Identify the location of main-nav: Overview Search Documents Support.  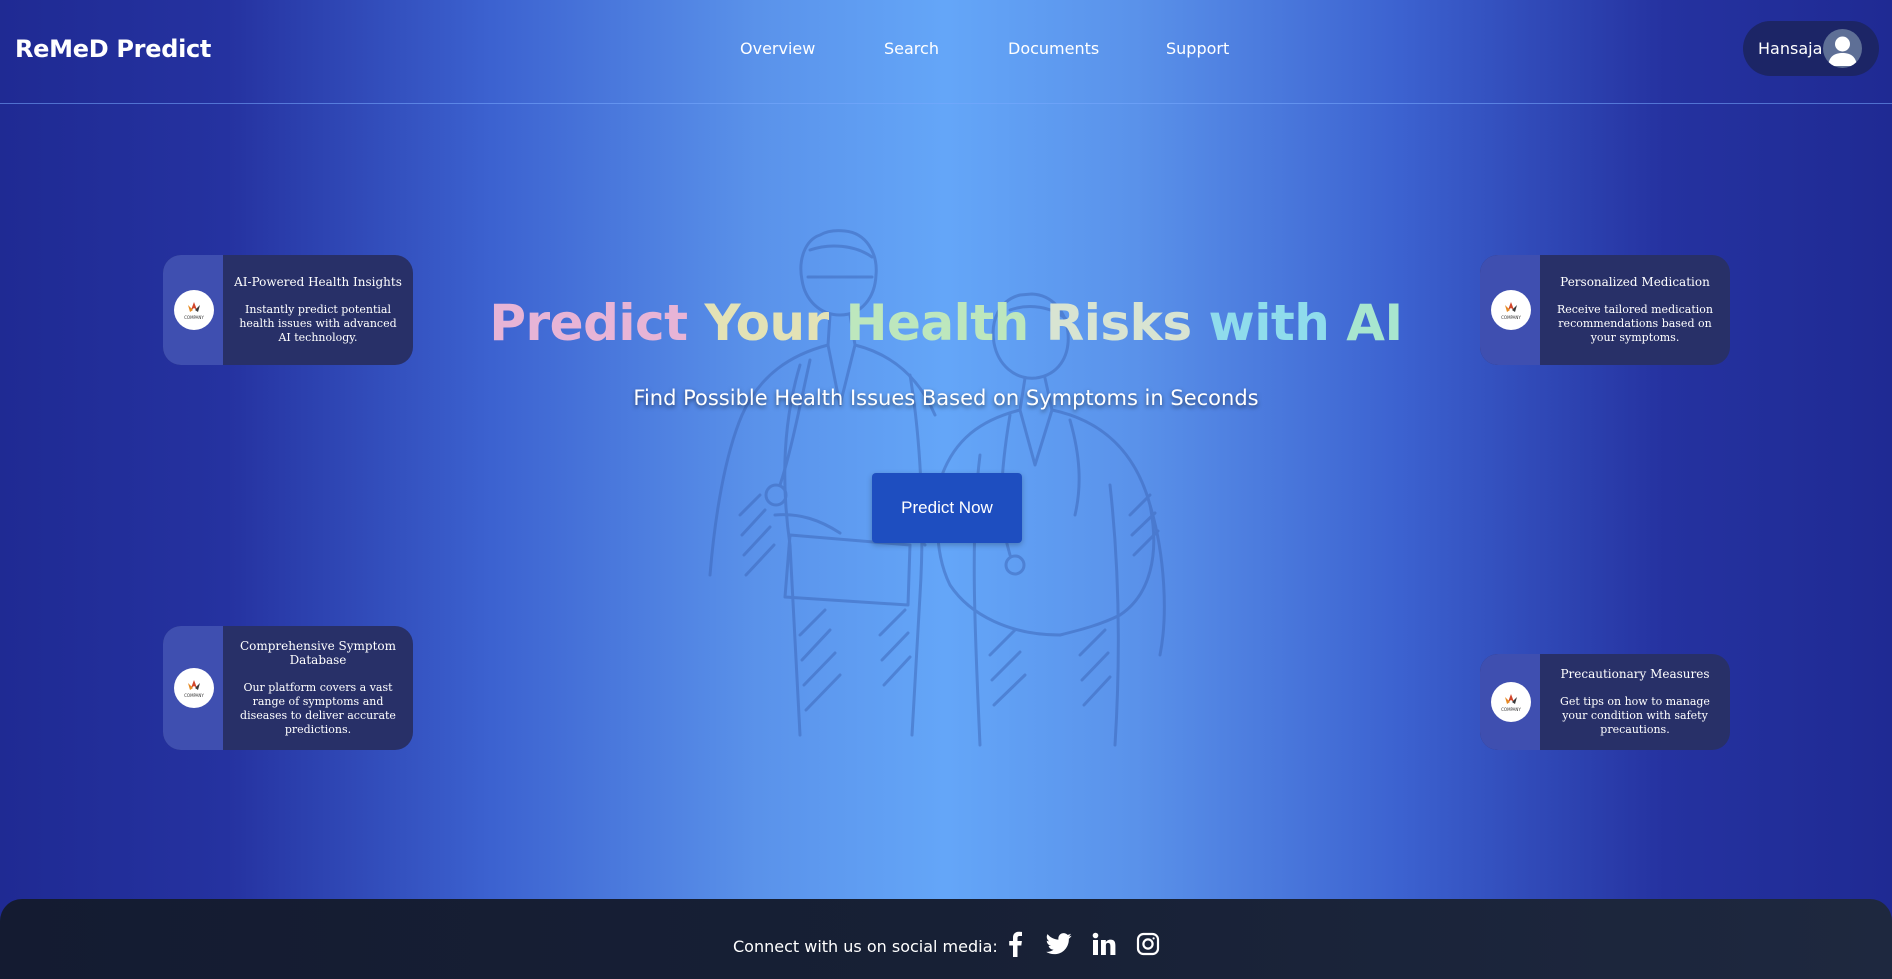
(946, 50).